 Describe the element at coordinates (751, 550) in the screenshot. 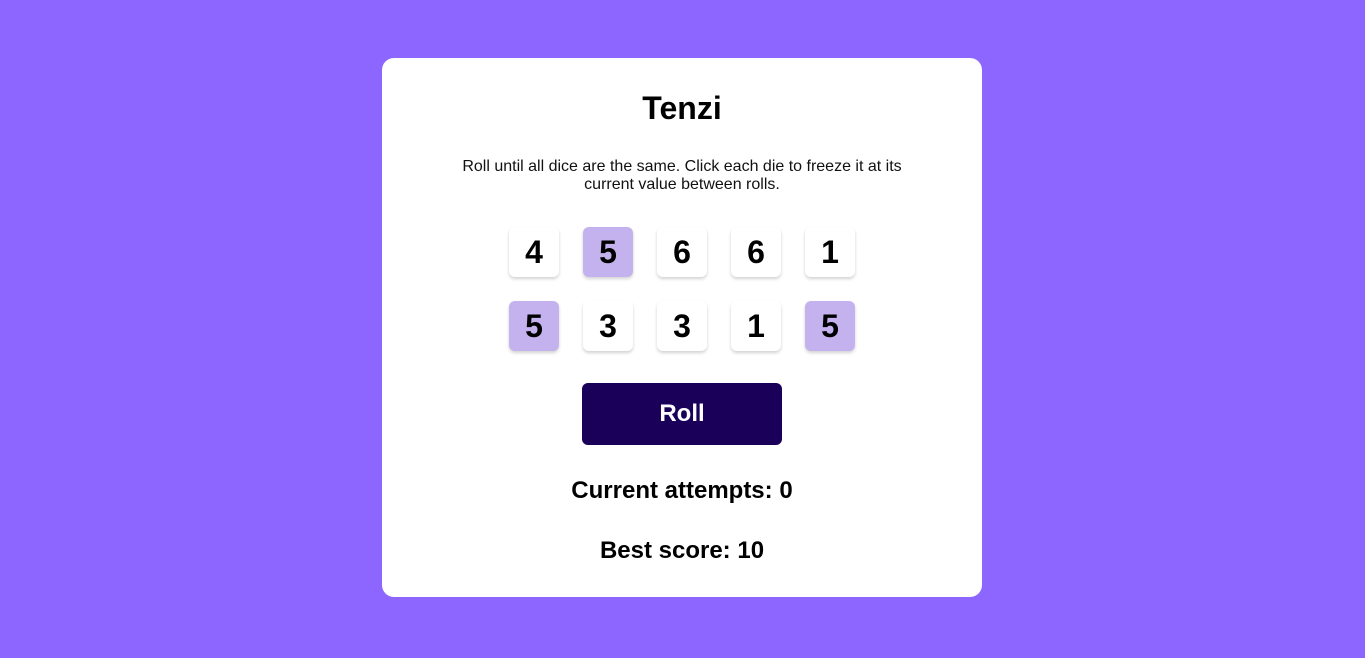

I see `best-score-value: 10` at that location.